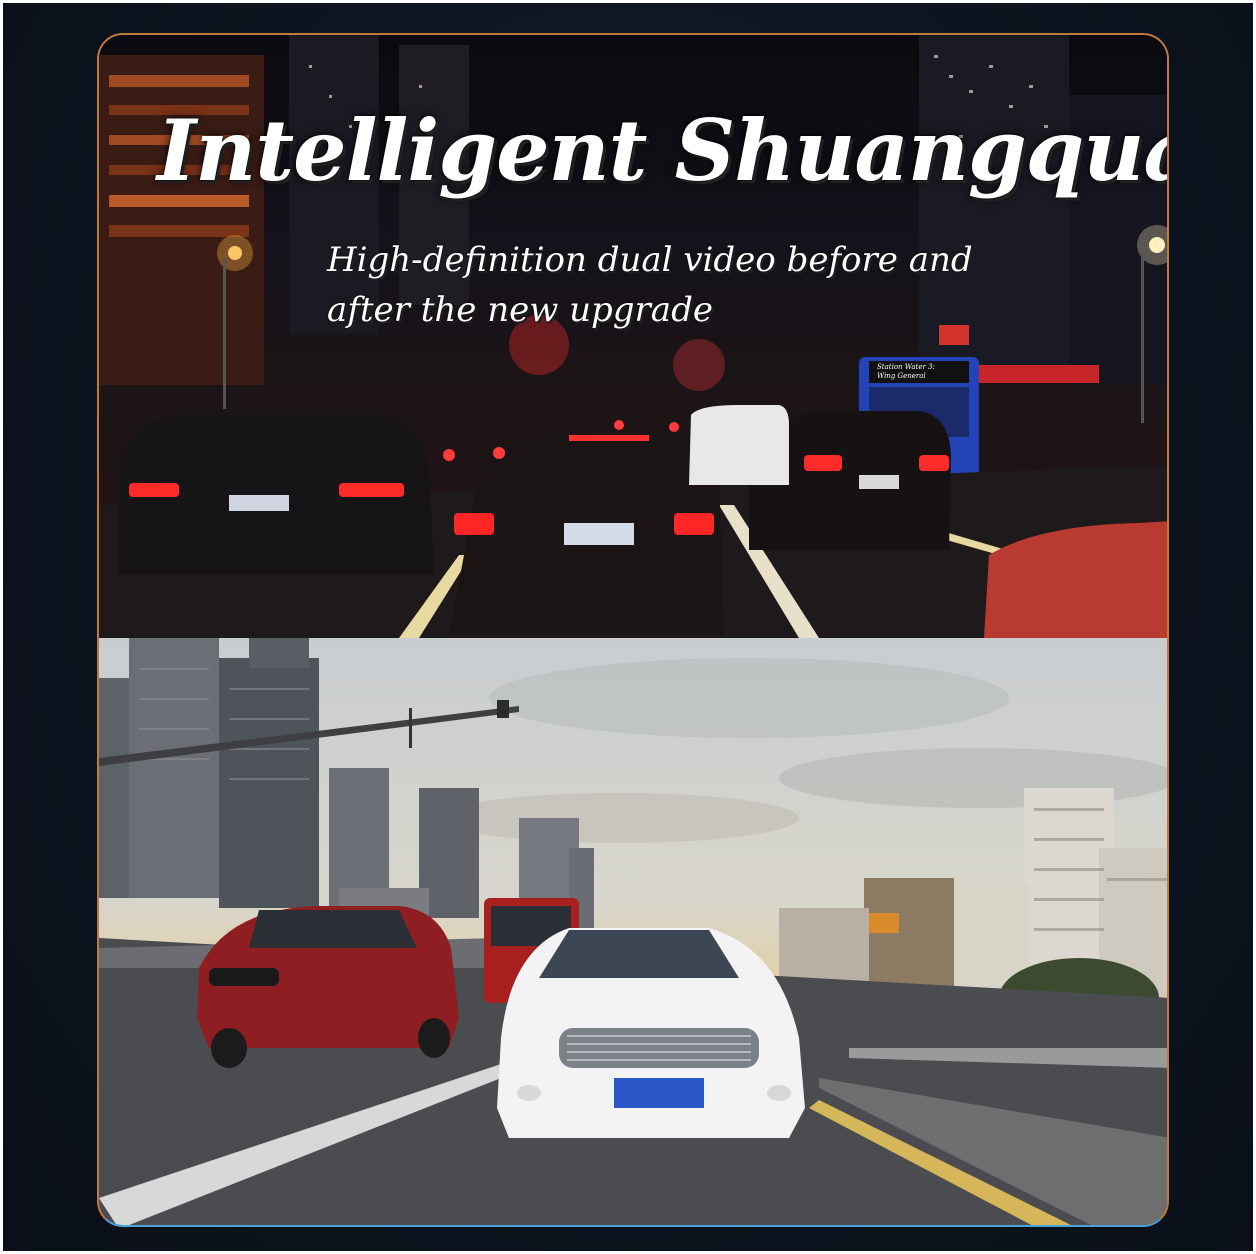  Describe the element at coordinates (906, 371) in the screenshot. I see `bus-destination-sign: Station Water 3: Wing General` at that location.